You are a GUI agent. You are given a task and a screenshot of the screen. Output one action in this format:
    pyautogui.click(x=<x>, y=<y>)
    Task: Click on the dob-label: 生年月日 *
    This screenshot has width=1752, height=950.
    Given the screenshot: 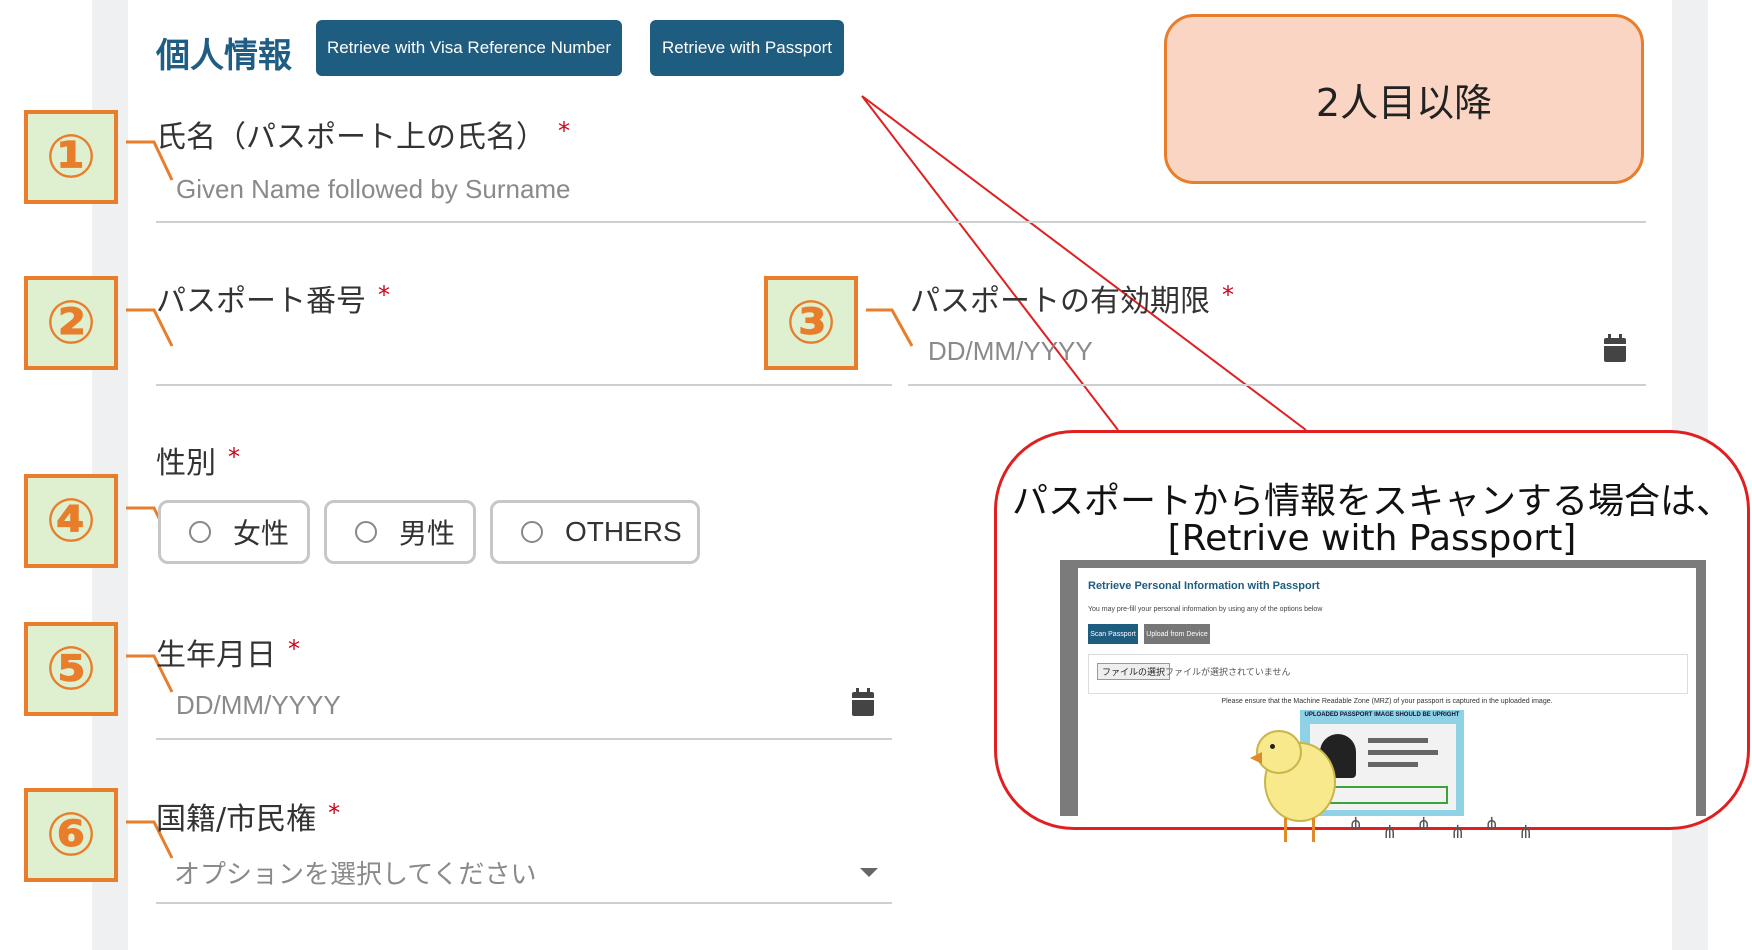 What is the action you would take?
    pyautogui.click(x=228, y=652)
    